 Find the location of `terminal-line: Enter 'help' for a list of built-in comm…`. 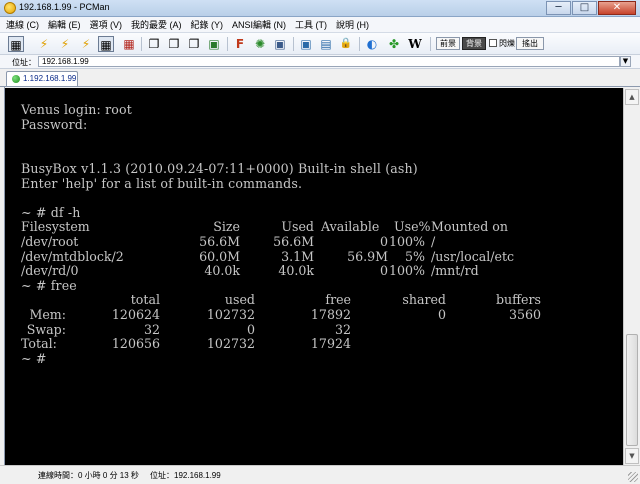

terminal-line: Enter 'help' for a list of built-in comm… is located at coordinates (162, 183).